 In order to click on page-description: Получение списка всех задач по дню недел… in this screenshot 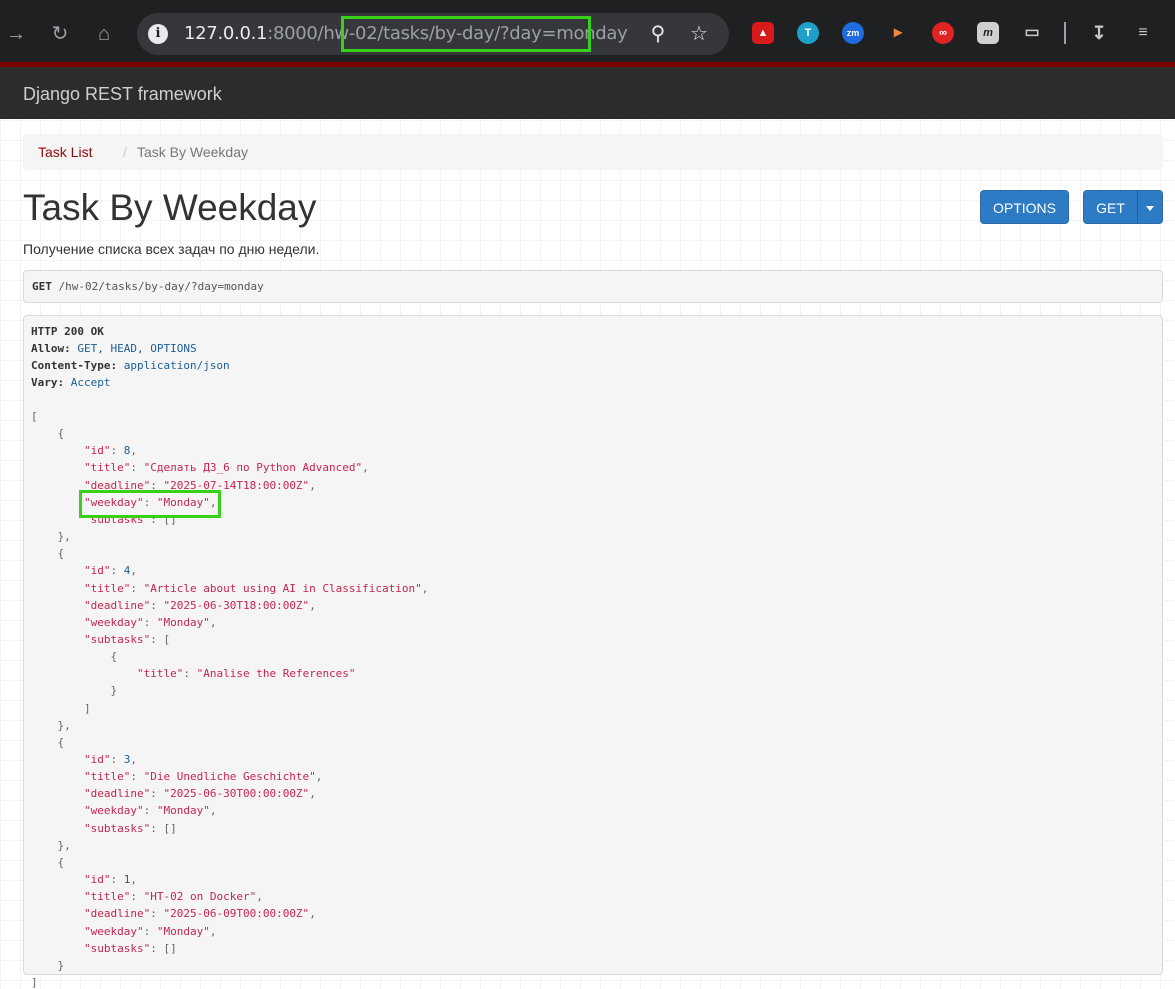, I will do `click(171, 249)`.